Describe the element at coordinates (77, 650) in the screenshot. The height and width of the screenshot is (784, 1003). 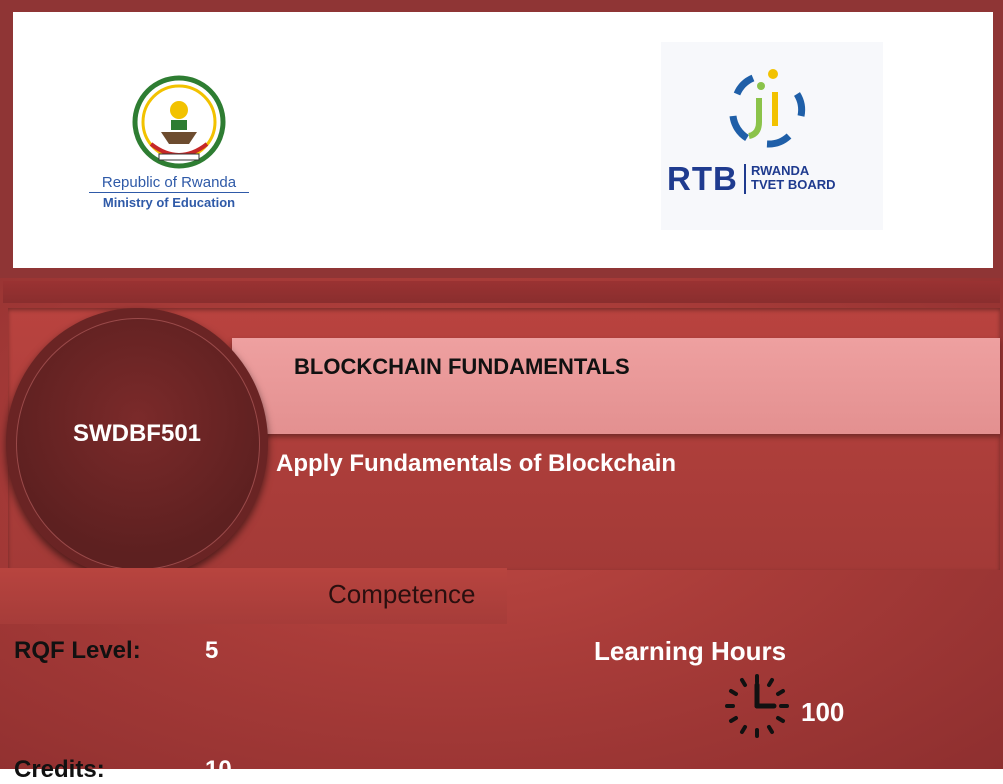
I see `rqf-level-label: RQF Level:` at that location.